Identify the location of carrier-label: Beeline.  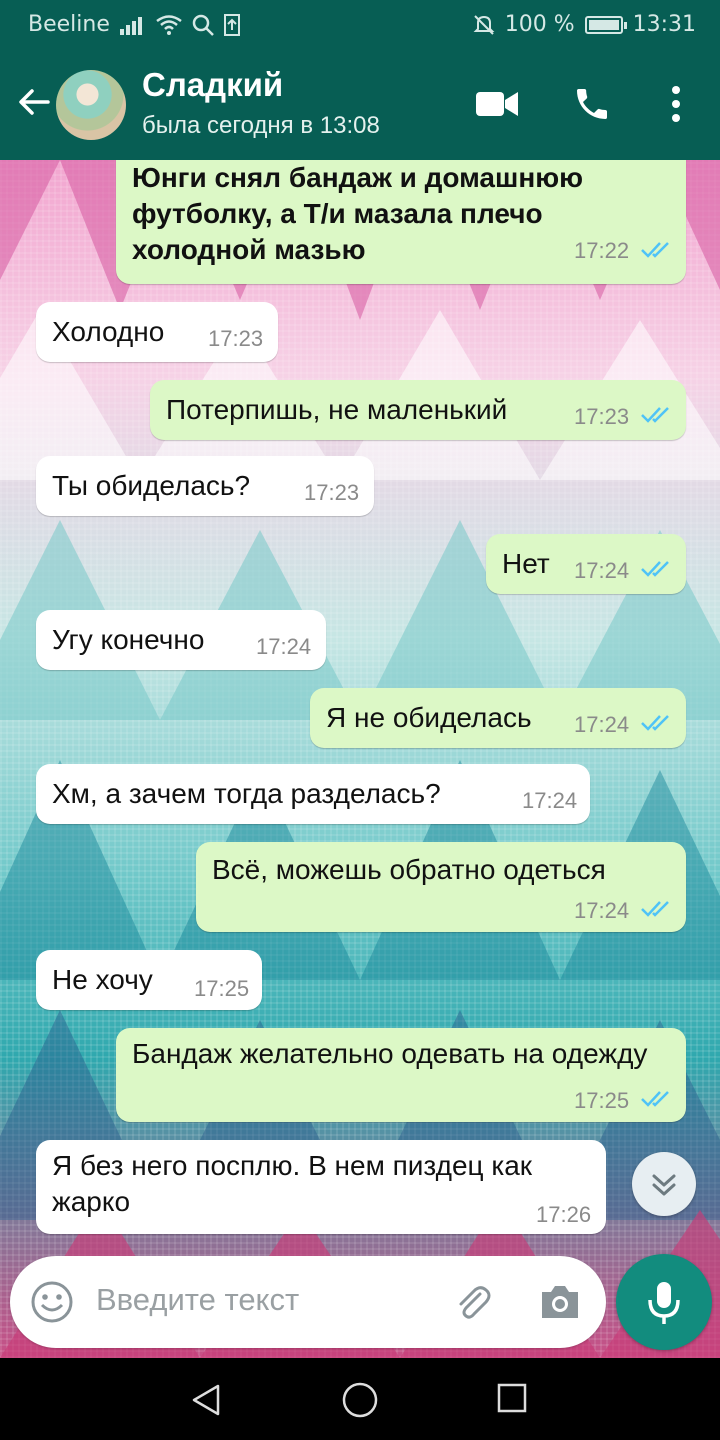
(69, 24).